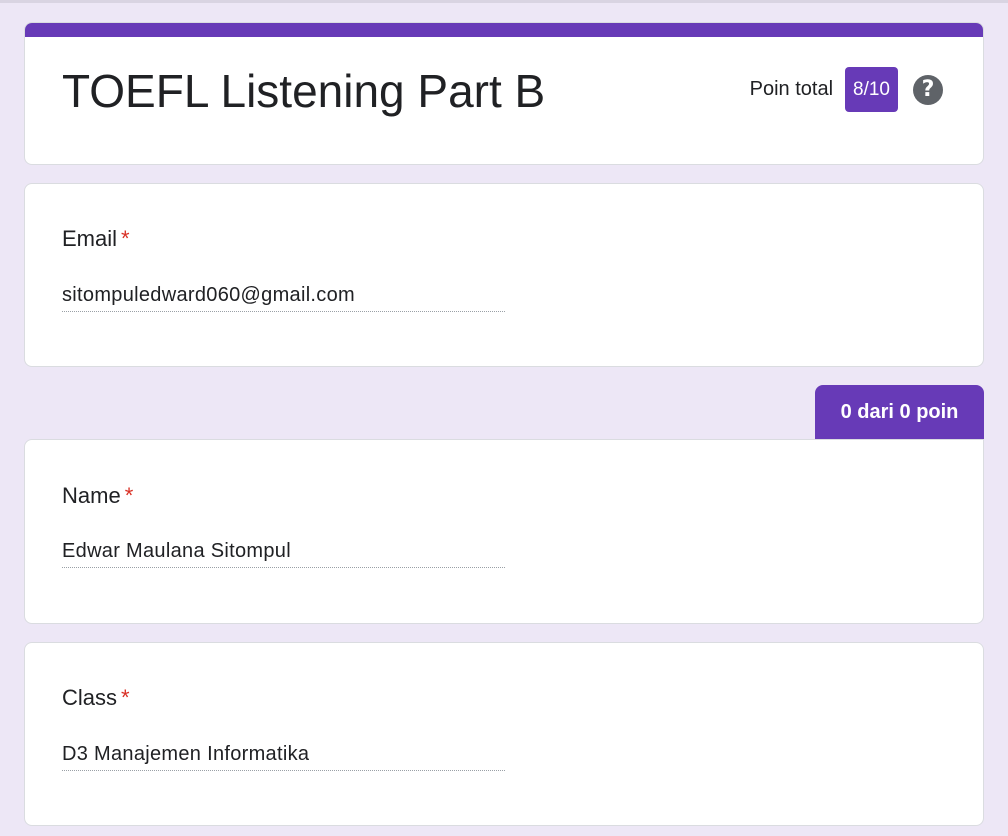 The height and width of the screenshot is (836, 1008). I want to click on question-label-email: Email *, so click(96, 239).